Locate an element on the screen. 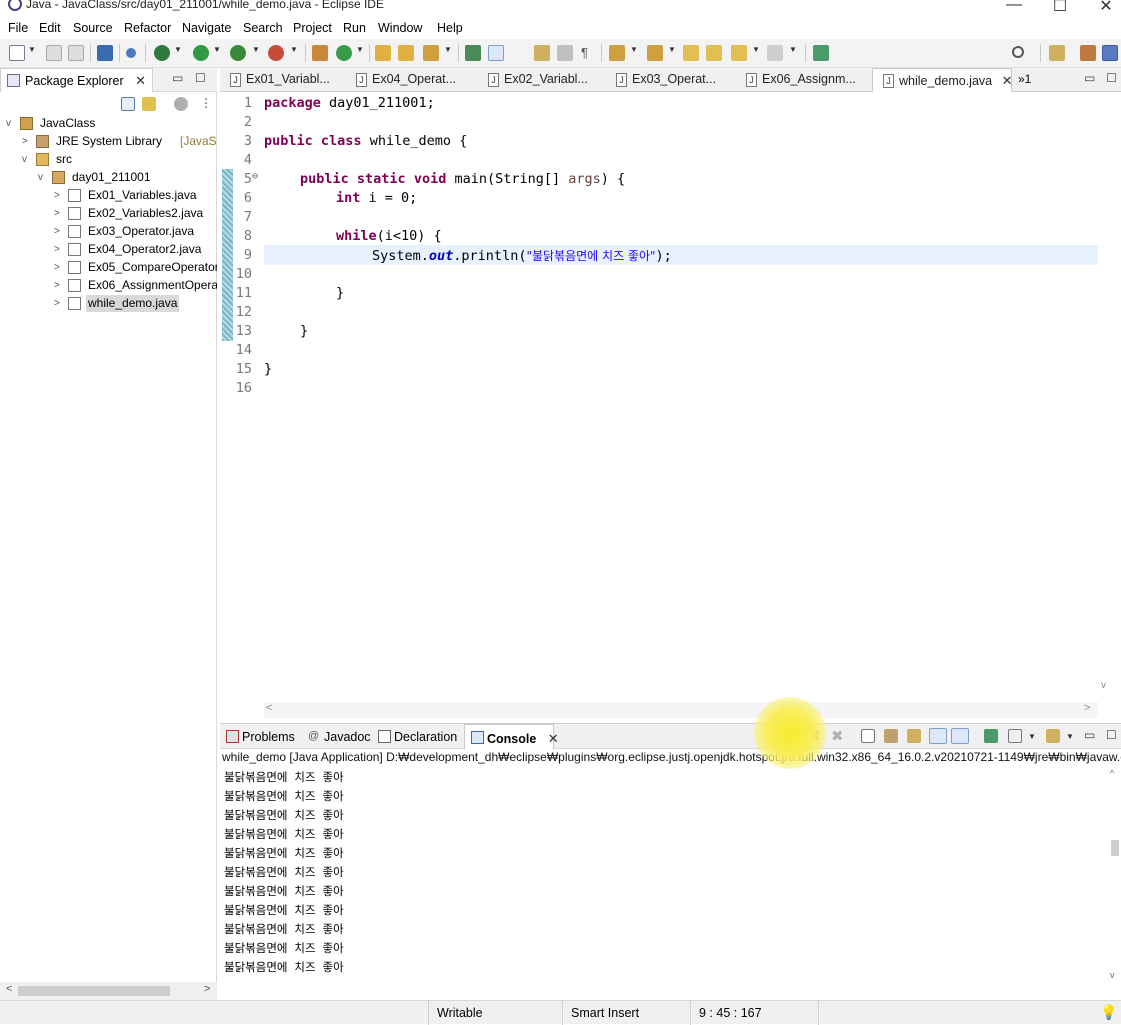 This screenshot has width=1121, height=1025. tree-item-javaclass: v JavaClass is located at coordinates (108, 124).